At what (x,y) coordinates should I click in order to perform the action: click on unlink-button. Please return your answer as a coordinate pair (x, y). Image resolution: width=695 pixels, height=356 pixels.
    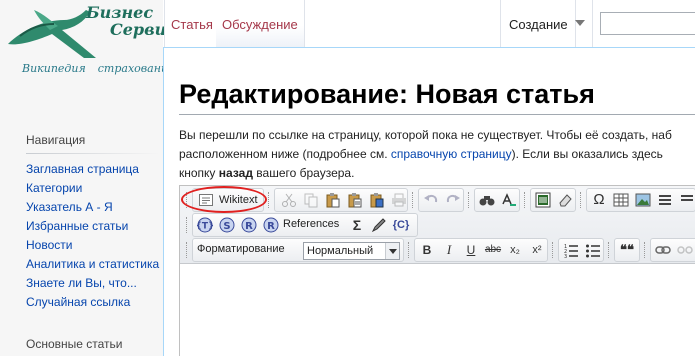
    Looking at the image, I should click on (685, 250).